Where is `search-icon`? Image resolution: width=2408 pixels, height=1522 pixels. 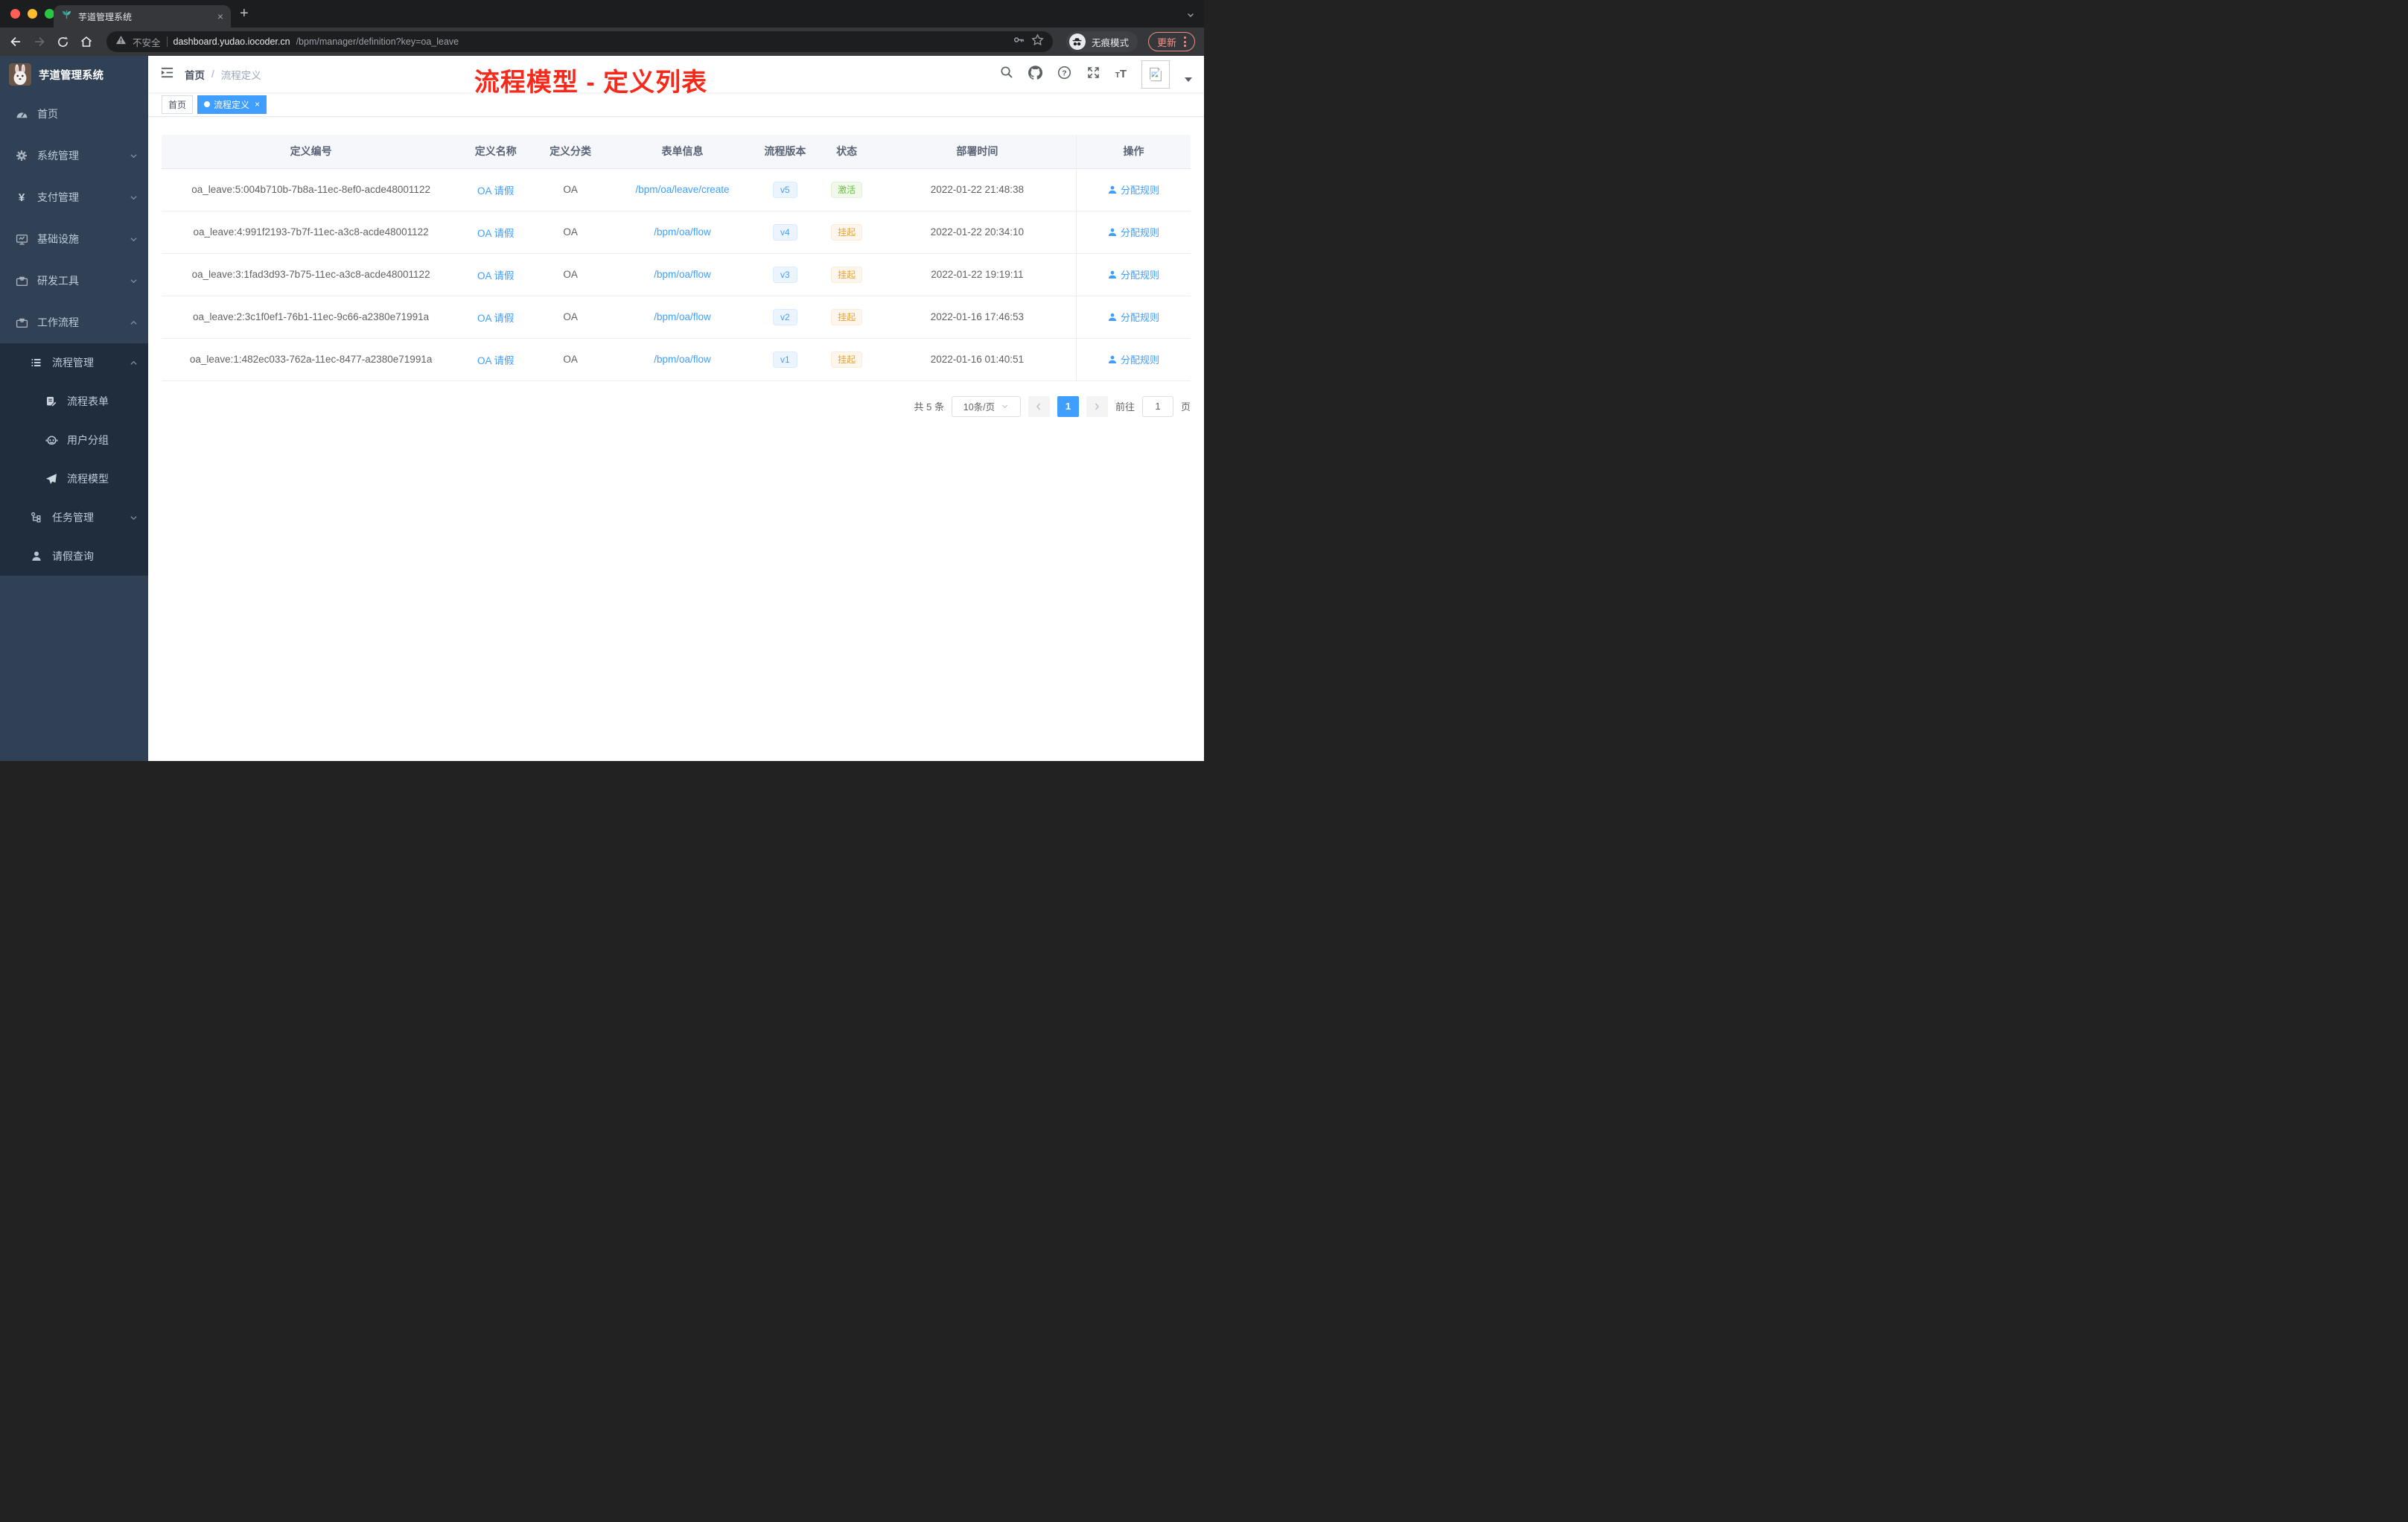 search-icon is located at coordinates (1006, 74).